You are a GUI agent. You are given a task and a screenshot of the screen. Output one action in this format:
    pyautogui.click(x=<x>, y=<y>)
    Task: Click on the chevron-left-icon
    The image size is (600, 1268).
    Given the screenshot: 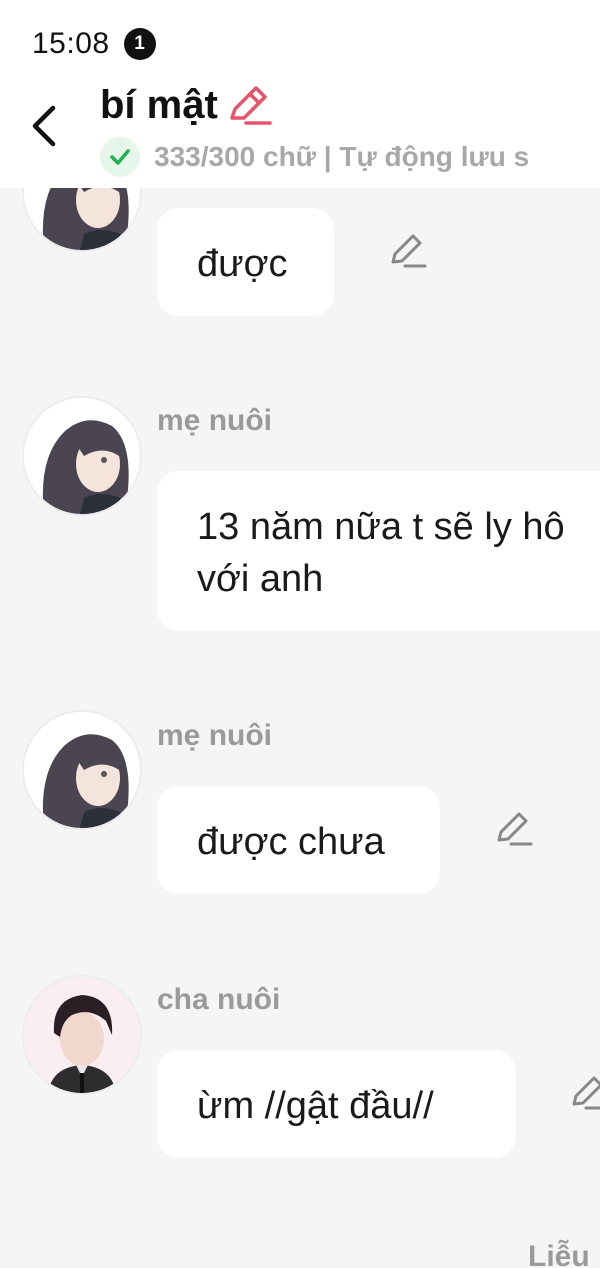 What is the action you would take?
    pyautogui.click(x=44, y=126)
    